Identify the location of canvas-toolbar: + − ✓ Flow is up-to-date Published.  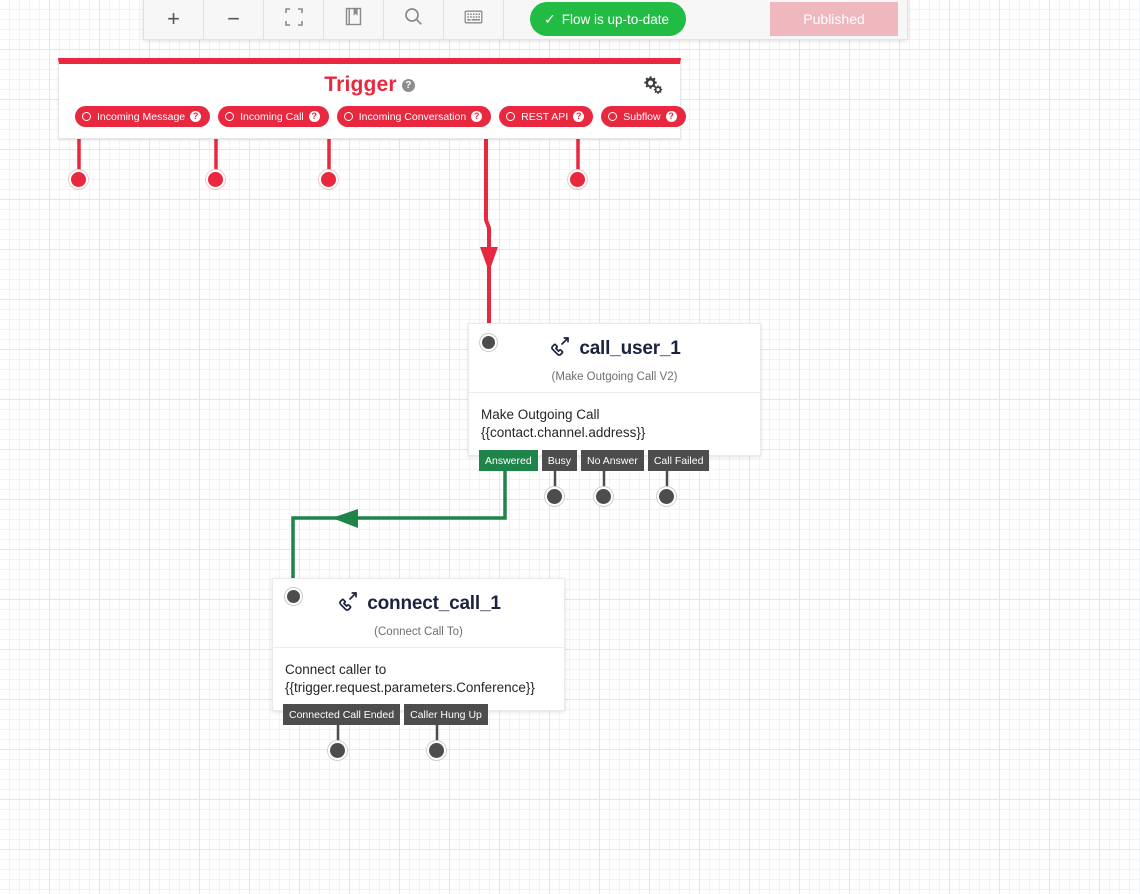
(525, 20).